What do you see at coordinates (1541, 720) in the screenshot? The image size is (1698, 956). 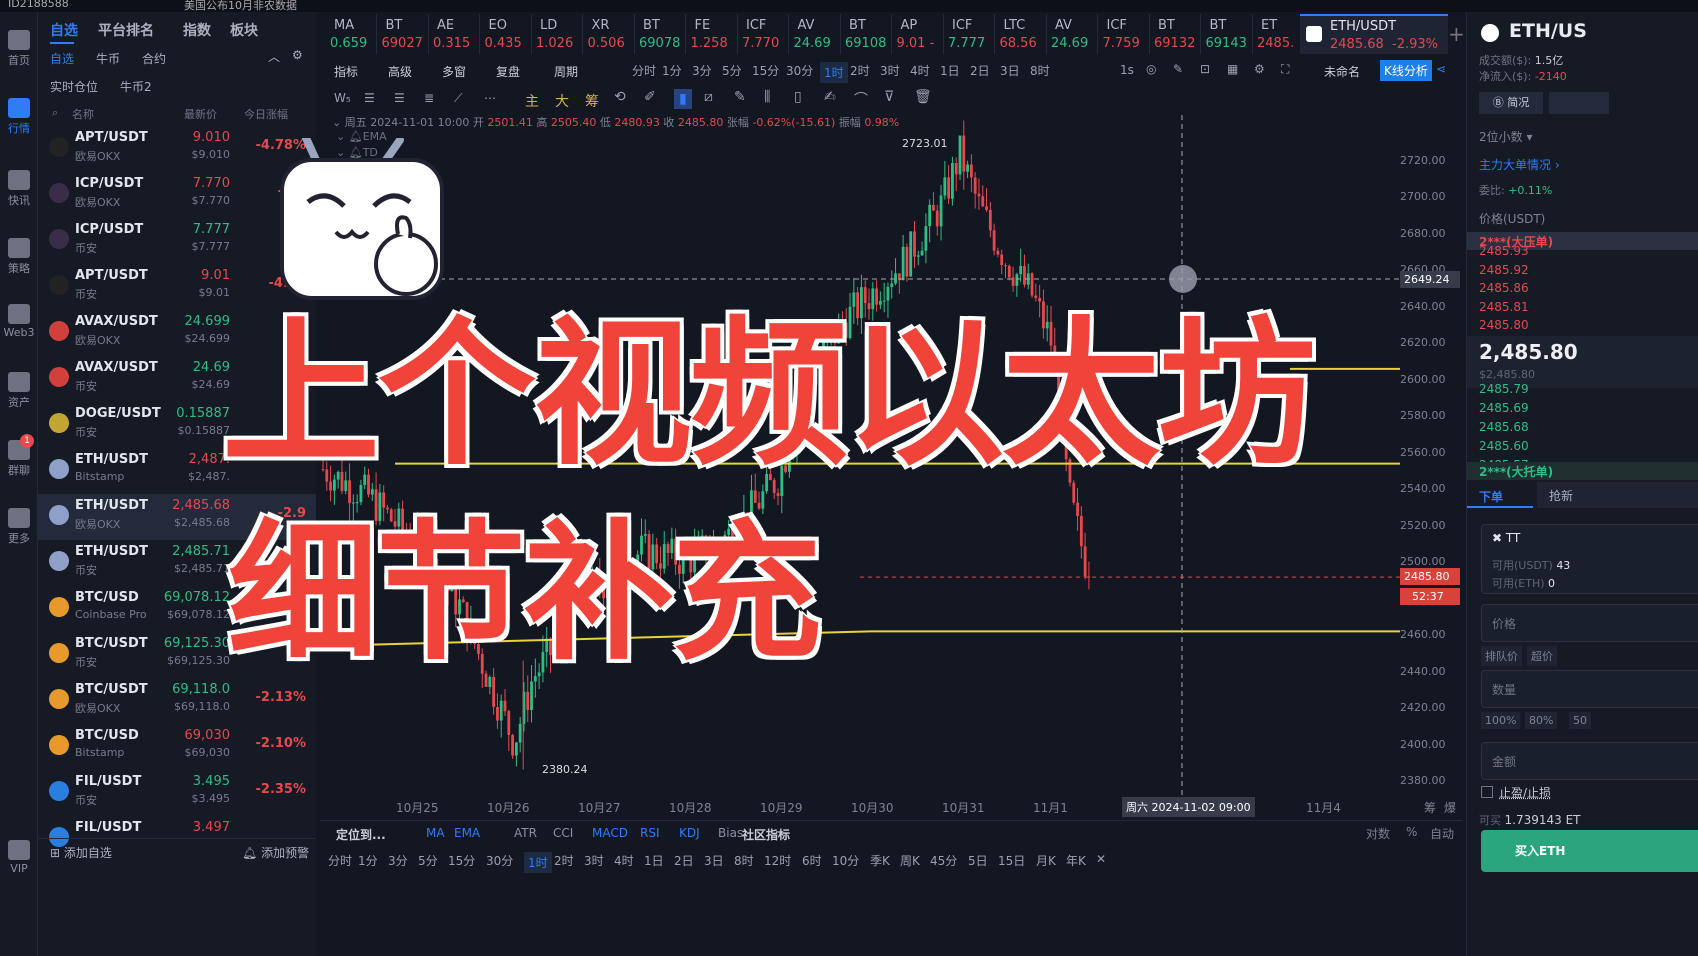 I see `percent-button: 80%` at bounding box center [1541, 720].